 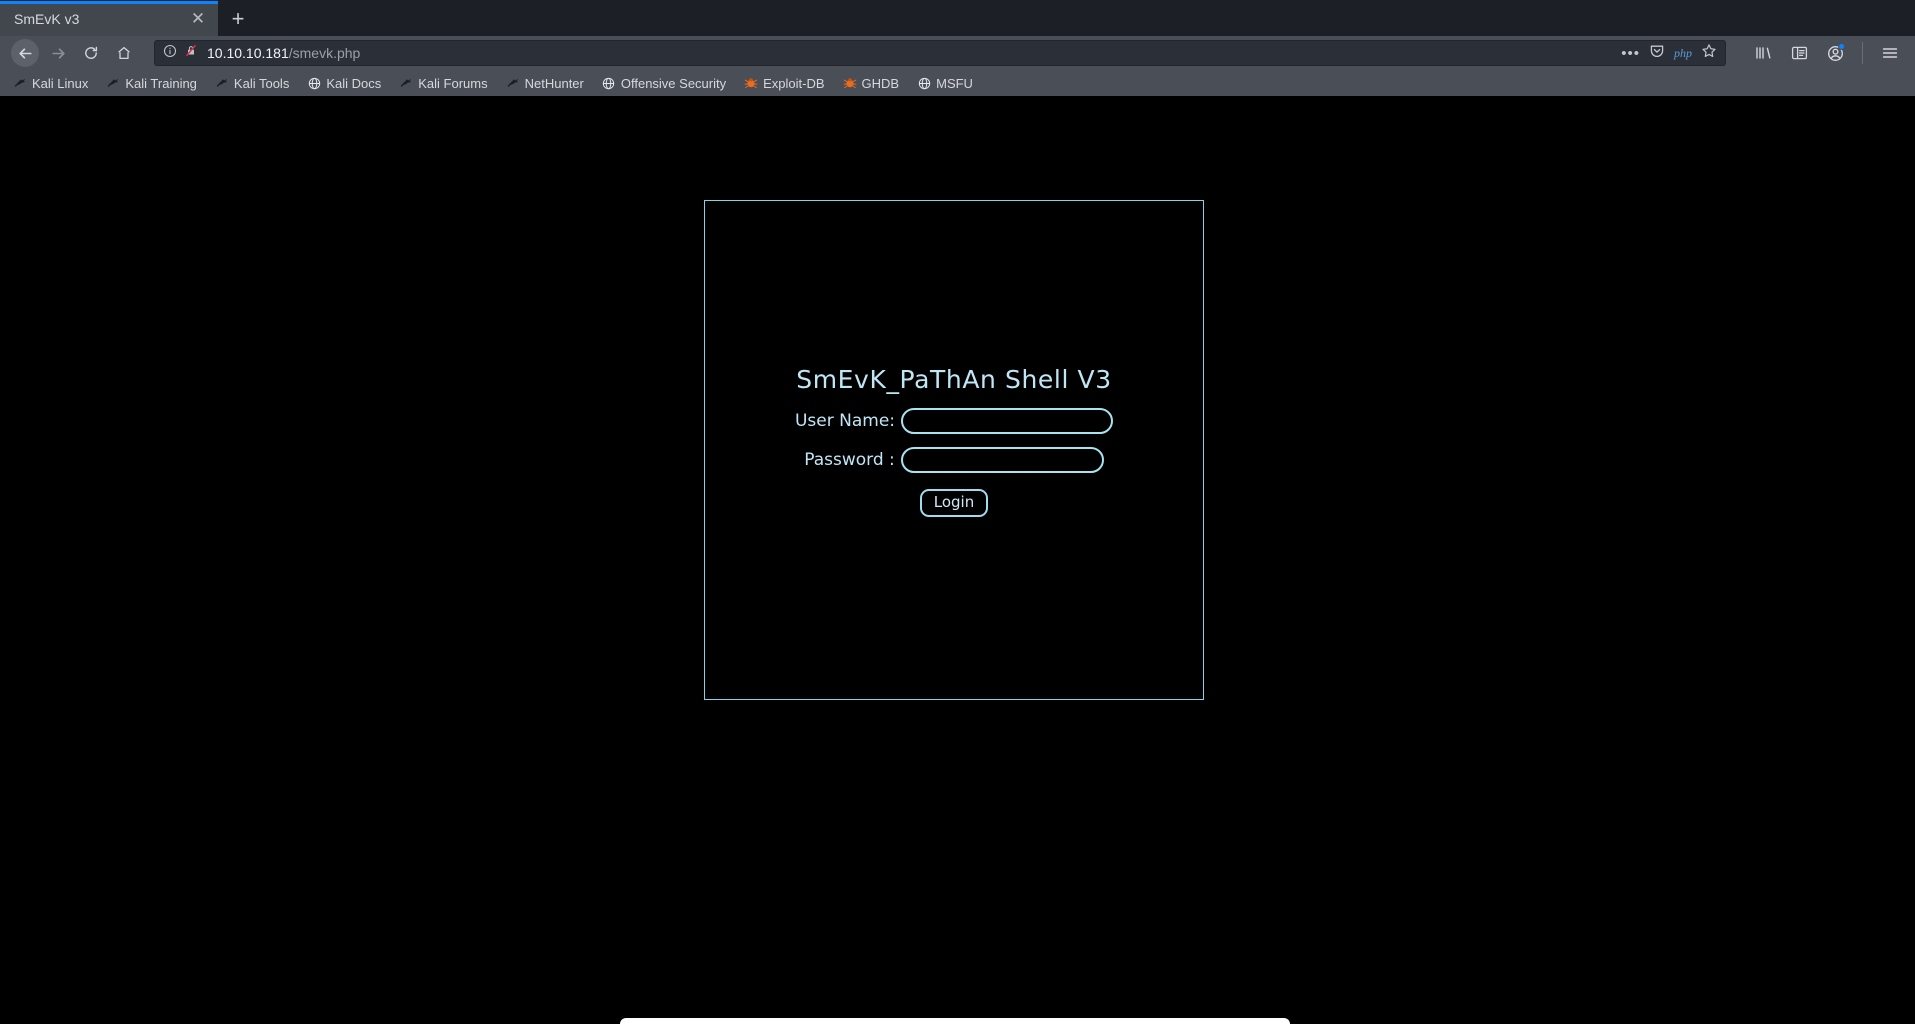 What do you see at coordinates (1835, 53) in the screenshot?
I see `account-icon` at bounding box center [1835, 53].